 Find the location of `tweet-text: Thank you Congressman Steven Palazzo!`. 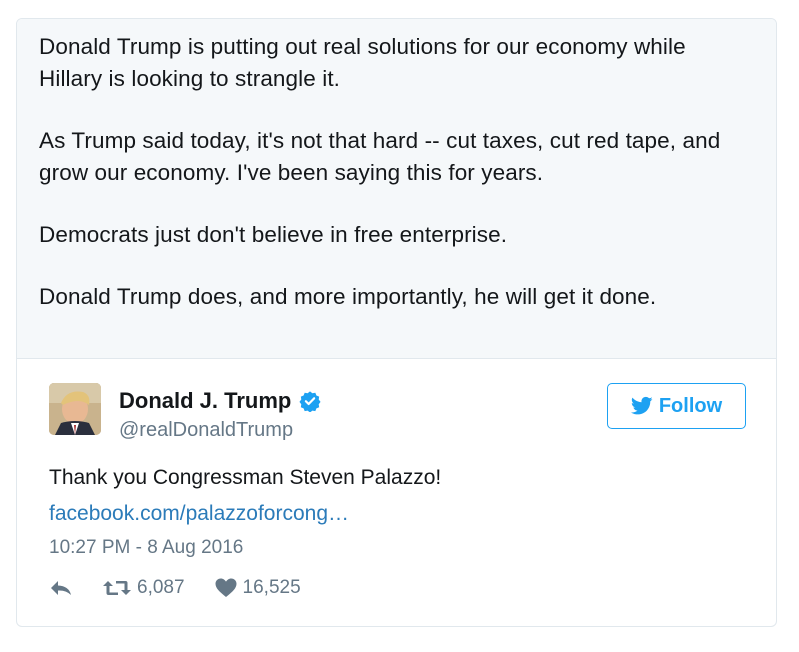

tweet-text: Thank you Congressman Steven Palazzo! is located at coordinates (245, 477).